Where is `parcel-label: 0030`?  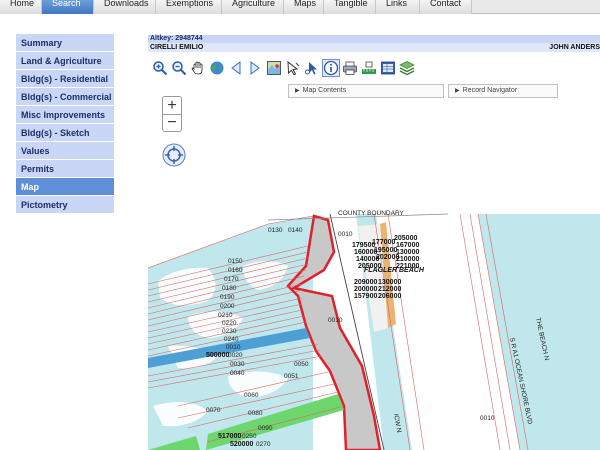 parcel-label: 0030 is located at coordinates (237, 364).